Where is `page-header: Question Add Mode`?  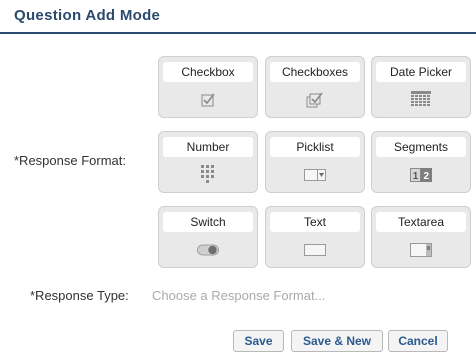
page-header: Question Add Mode is located at coordinates (238, 17).